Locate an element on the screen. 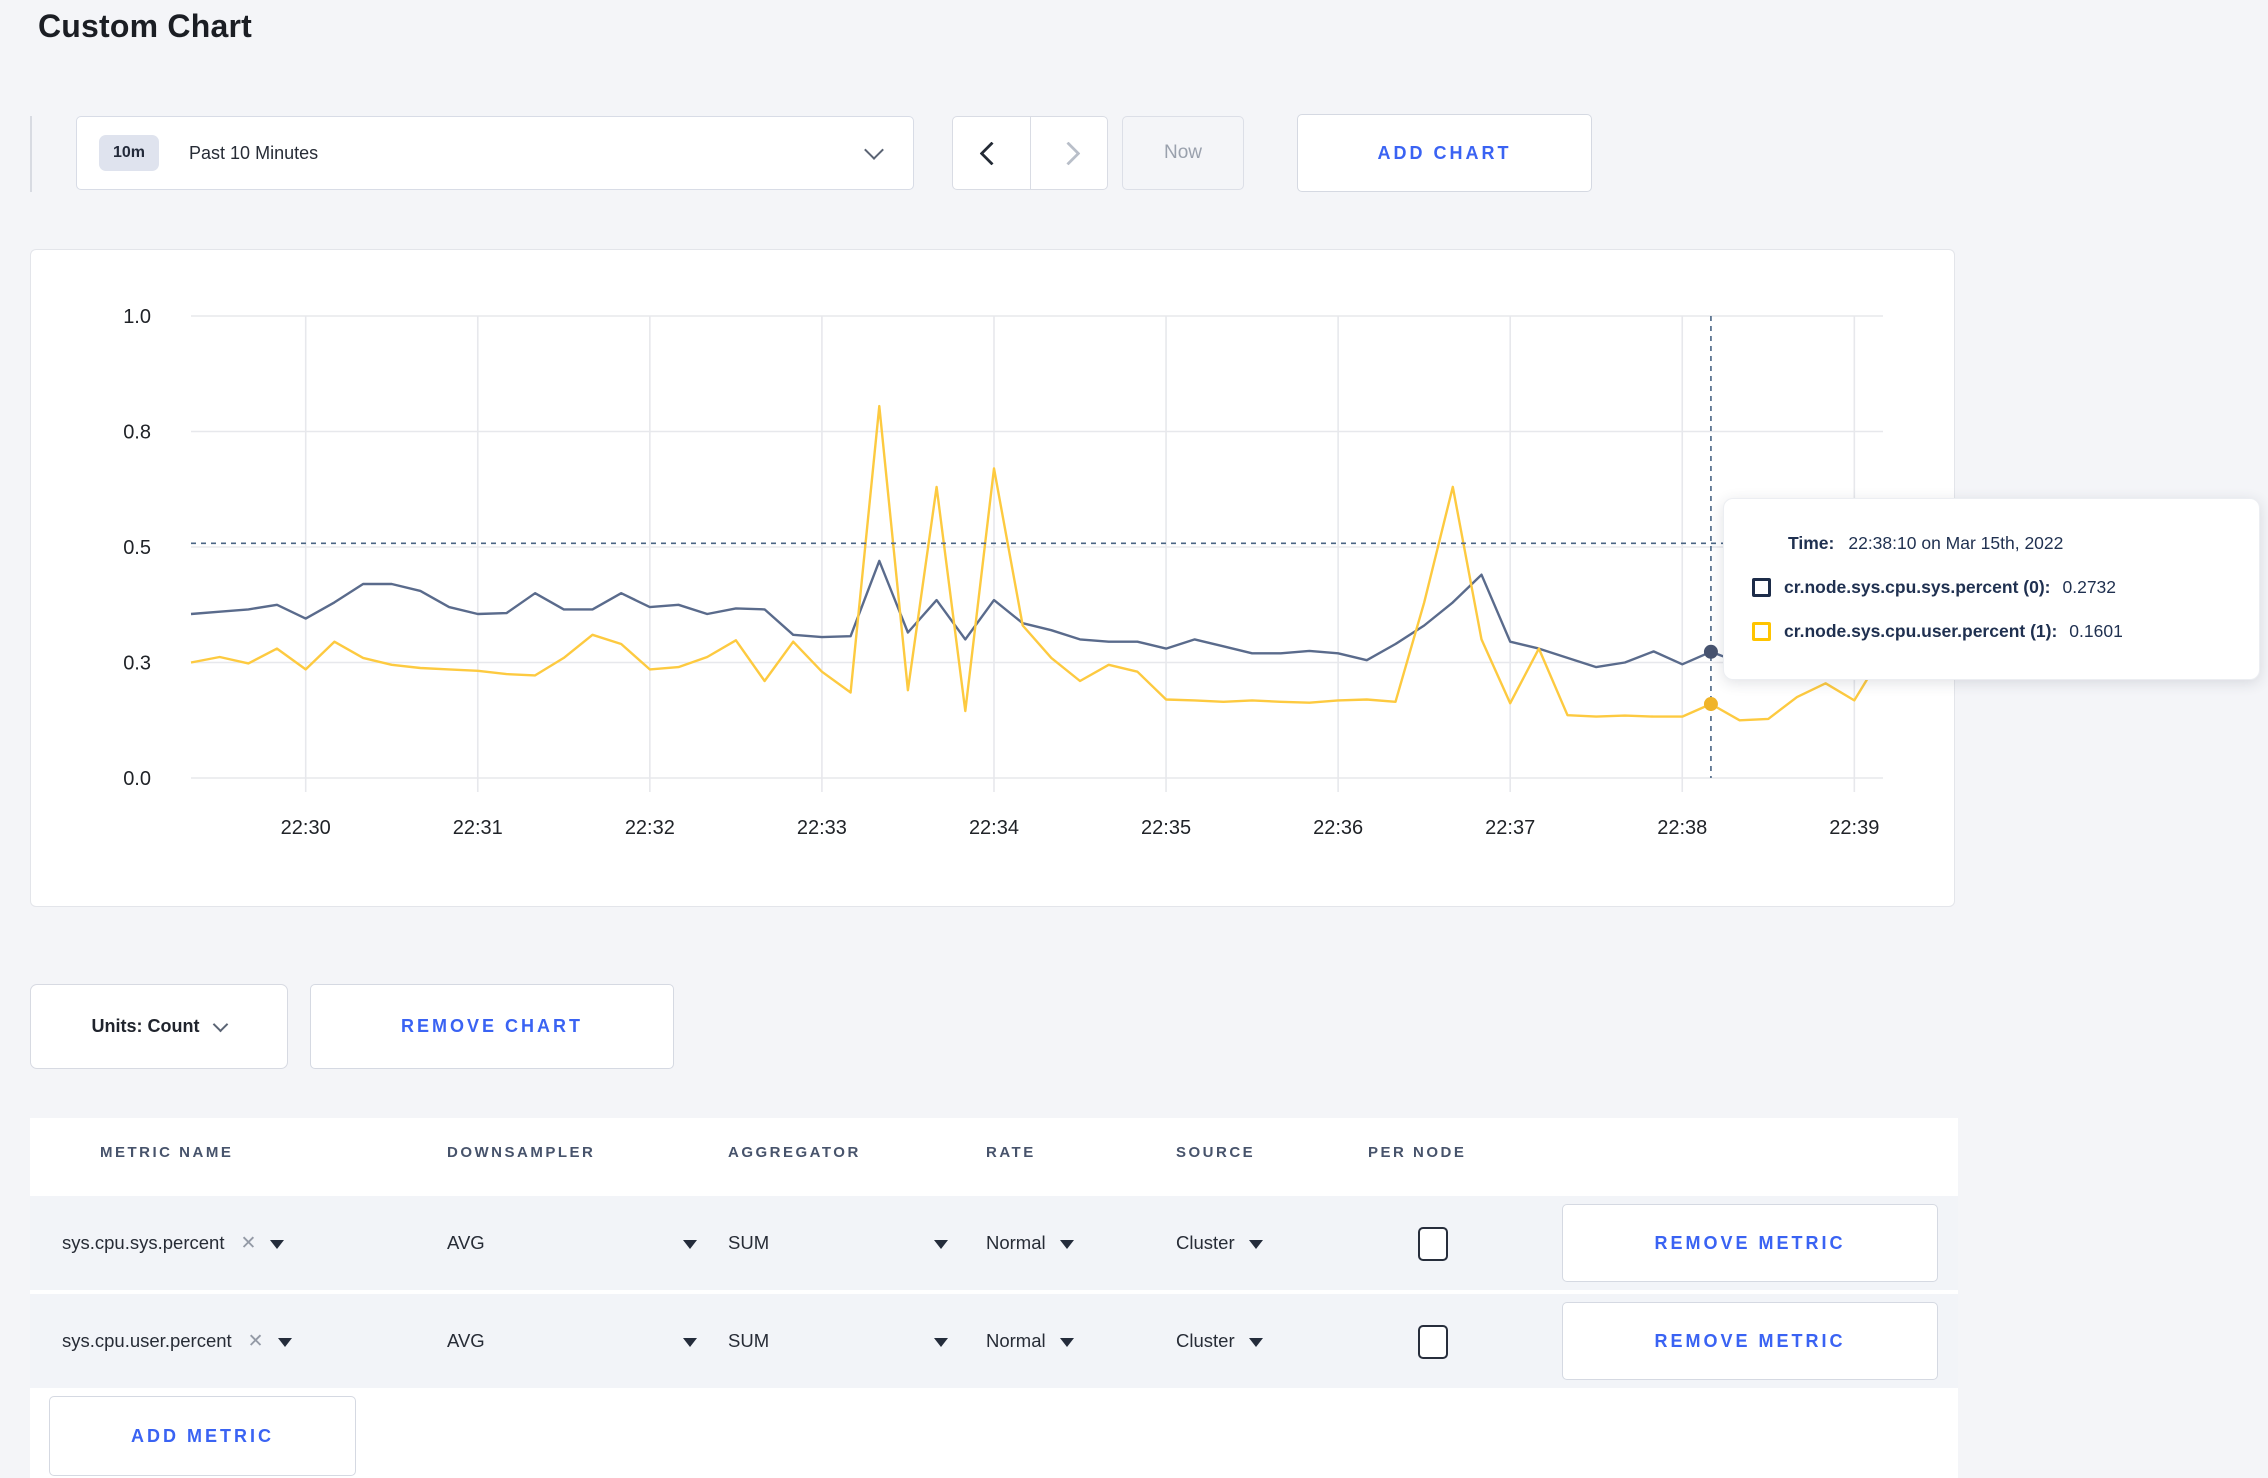  time-range-label: Past 10 Minutes is located at coordinates (254, 152).